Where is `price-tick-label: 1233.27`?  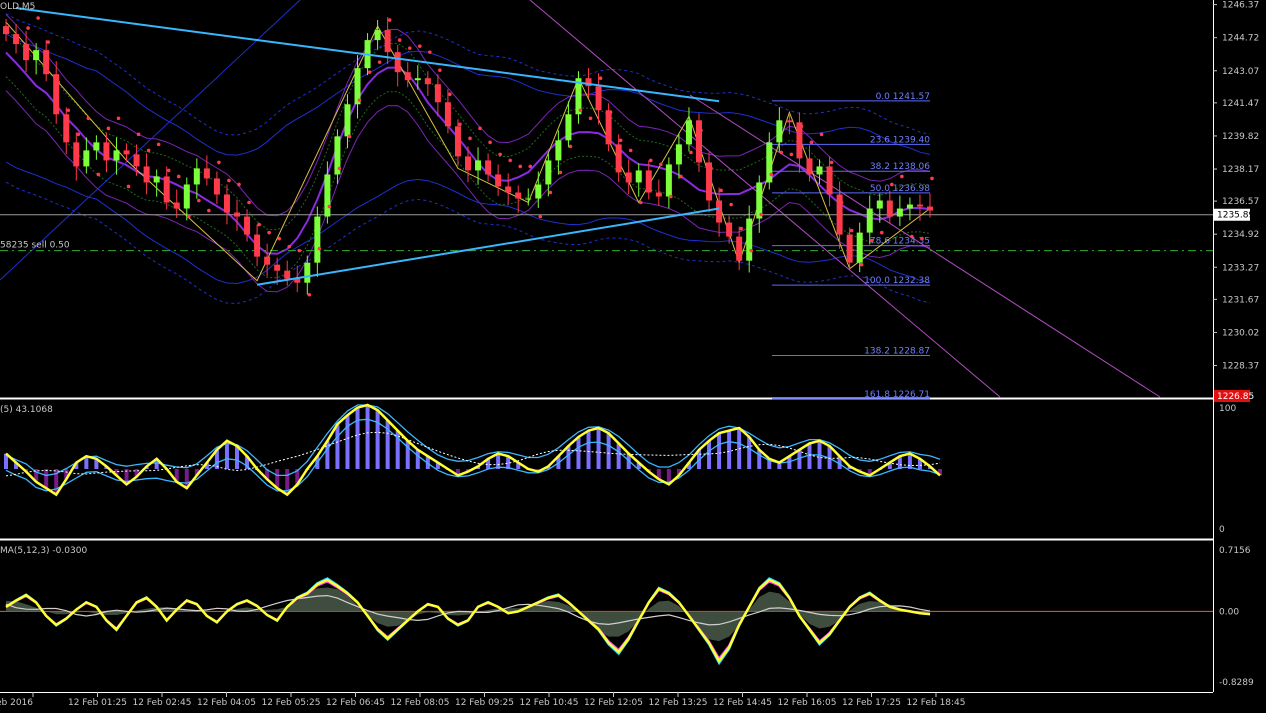
price-tick-label: 1233.27 is located at coordinates (1240, 268).